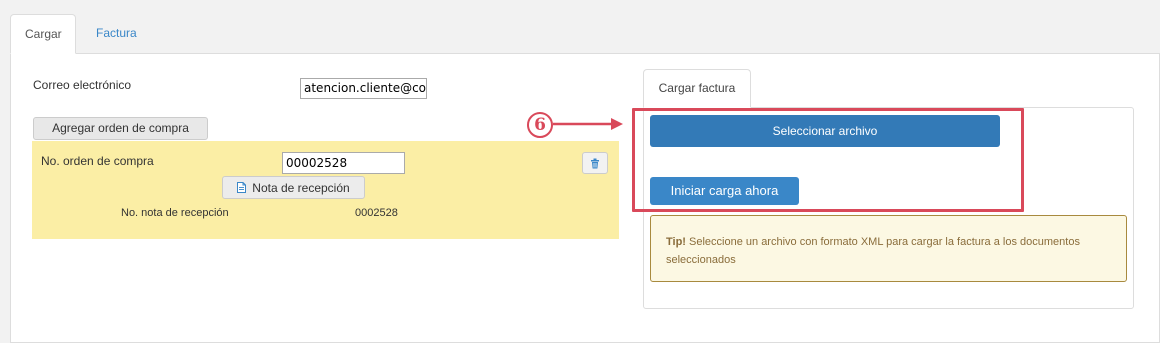 This screenshot has width=1160, height=343. What do you see at coordinates (175, 213) in the screenshot?
I see `receipt-note-number-label: No. nota de recepción` at bounding box center [175, 213].